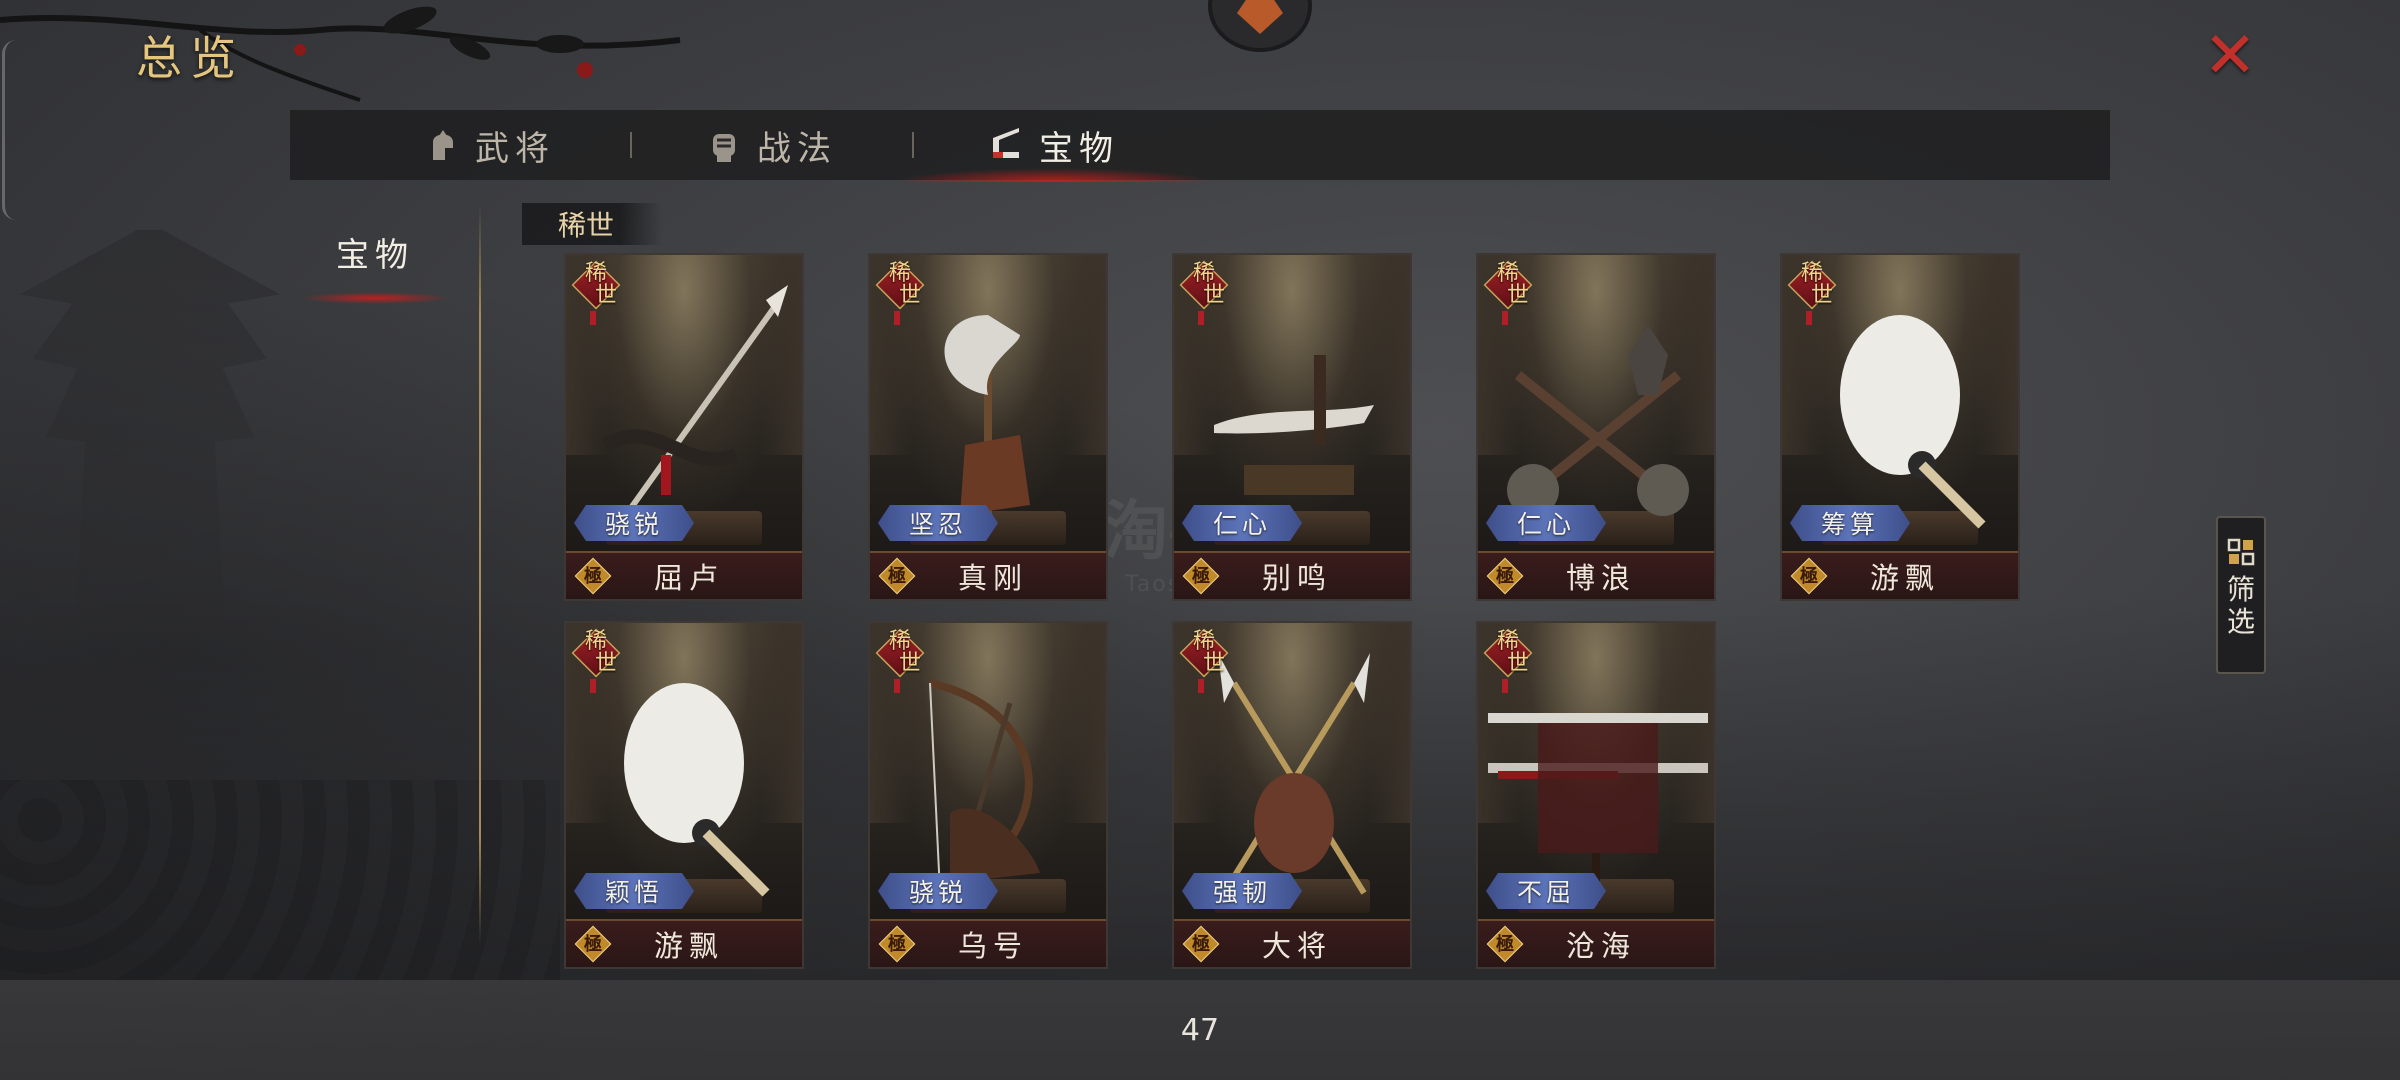 Image resolution: width=2400 pixels, height=1080 pixels. Describe the element at coordinates (9, 130) in the screenshot. I see `left-edge-arc` at that location.